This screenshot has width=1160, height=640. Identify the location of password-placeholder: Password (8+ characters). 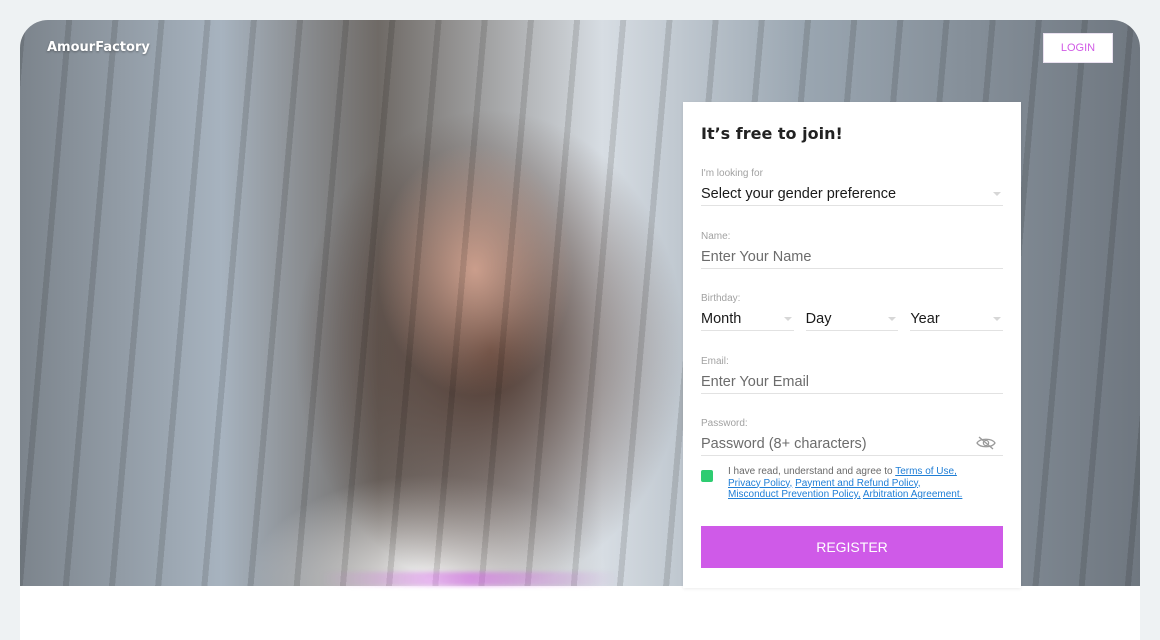
(784, 444).